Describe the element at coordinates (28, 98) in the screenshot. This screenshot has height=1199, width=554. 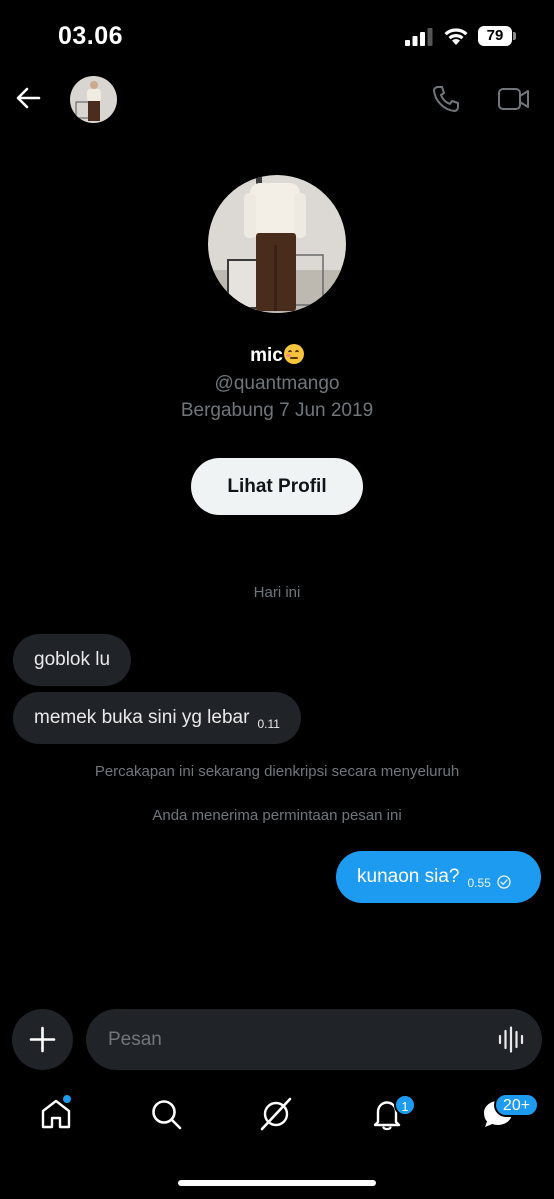
I see `back-arrow-icon` at that location.